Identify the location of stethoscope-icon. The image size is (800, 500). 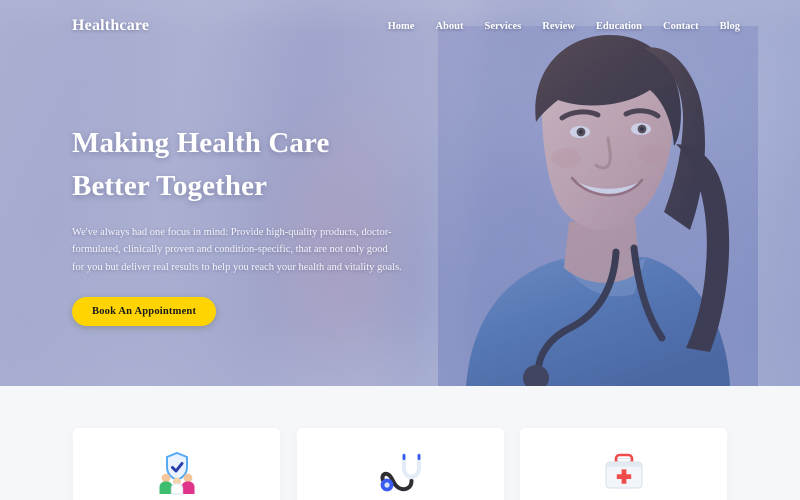
(400, 472).